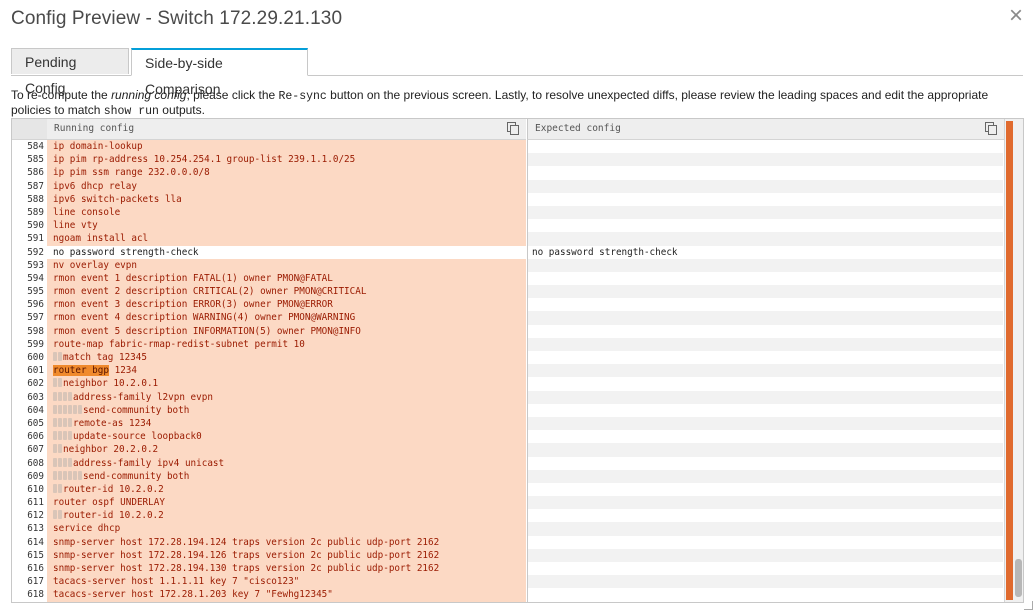 The image size is (1035, 612). Describe the element at coordinates (29, 292) in the screenshot. I see `line-number: 595` at that location.